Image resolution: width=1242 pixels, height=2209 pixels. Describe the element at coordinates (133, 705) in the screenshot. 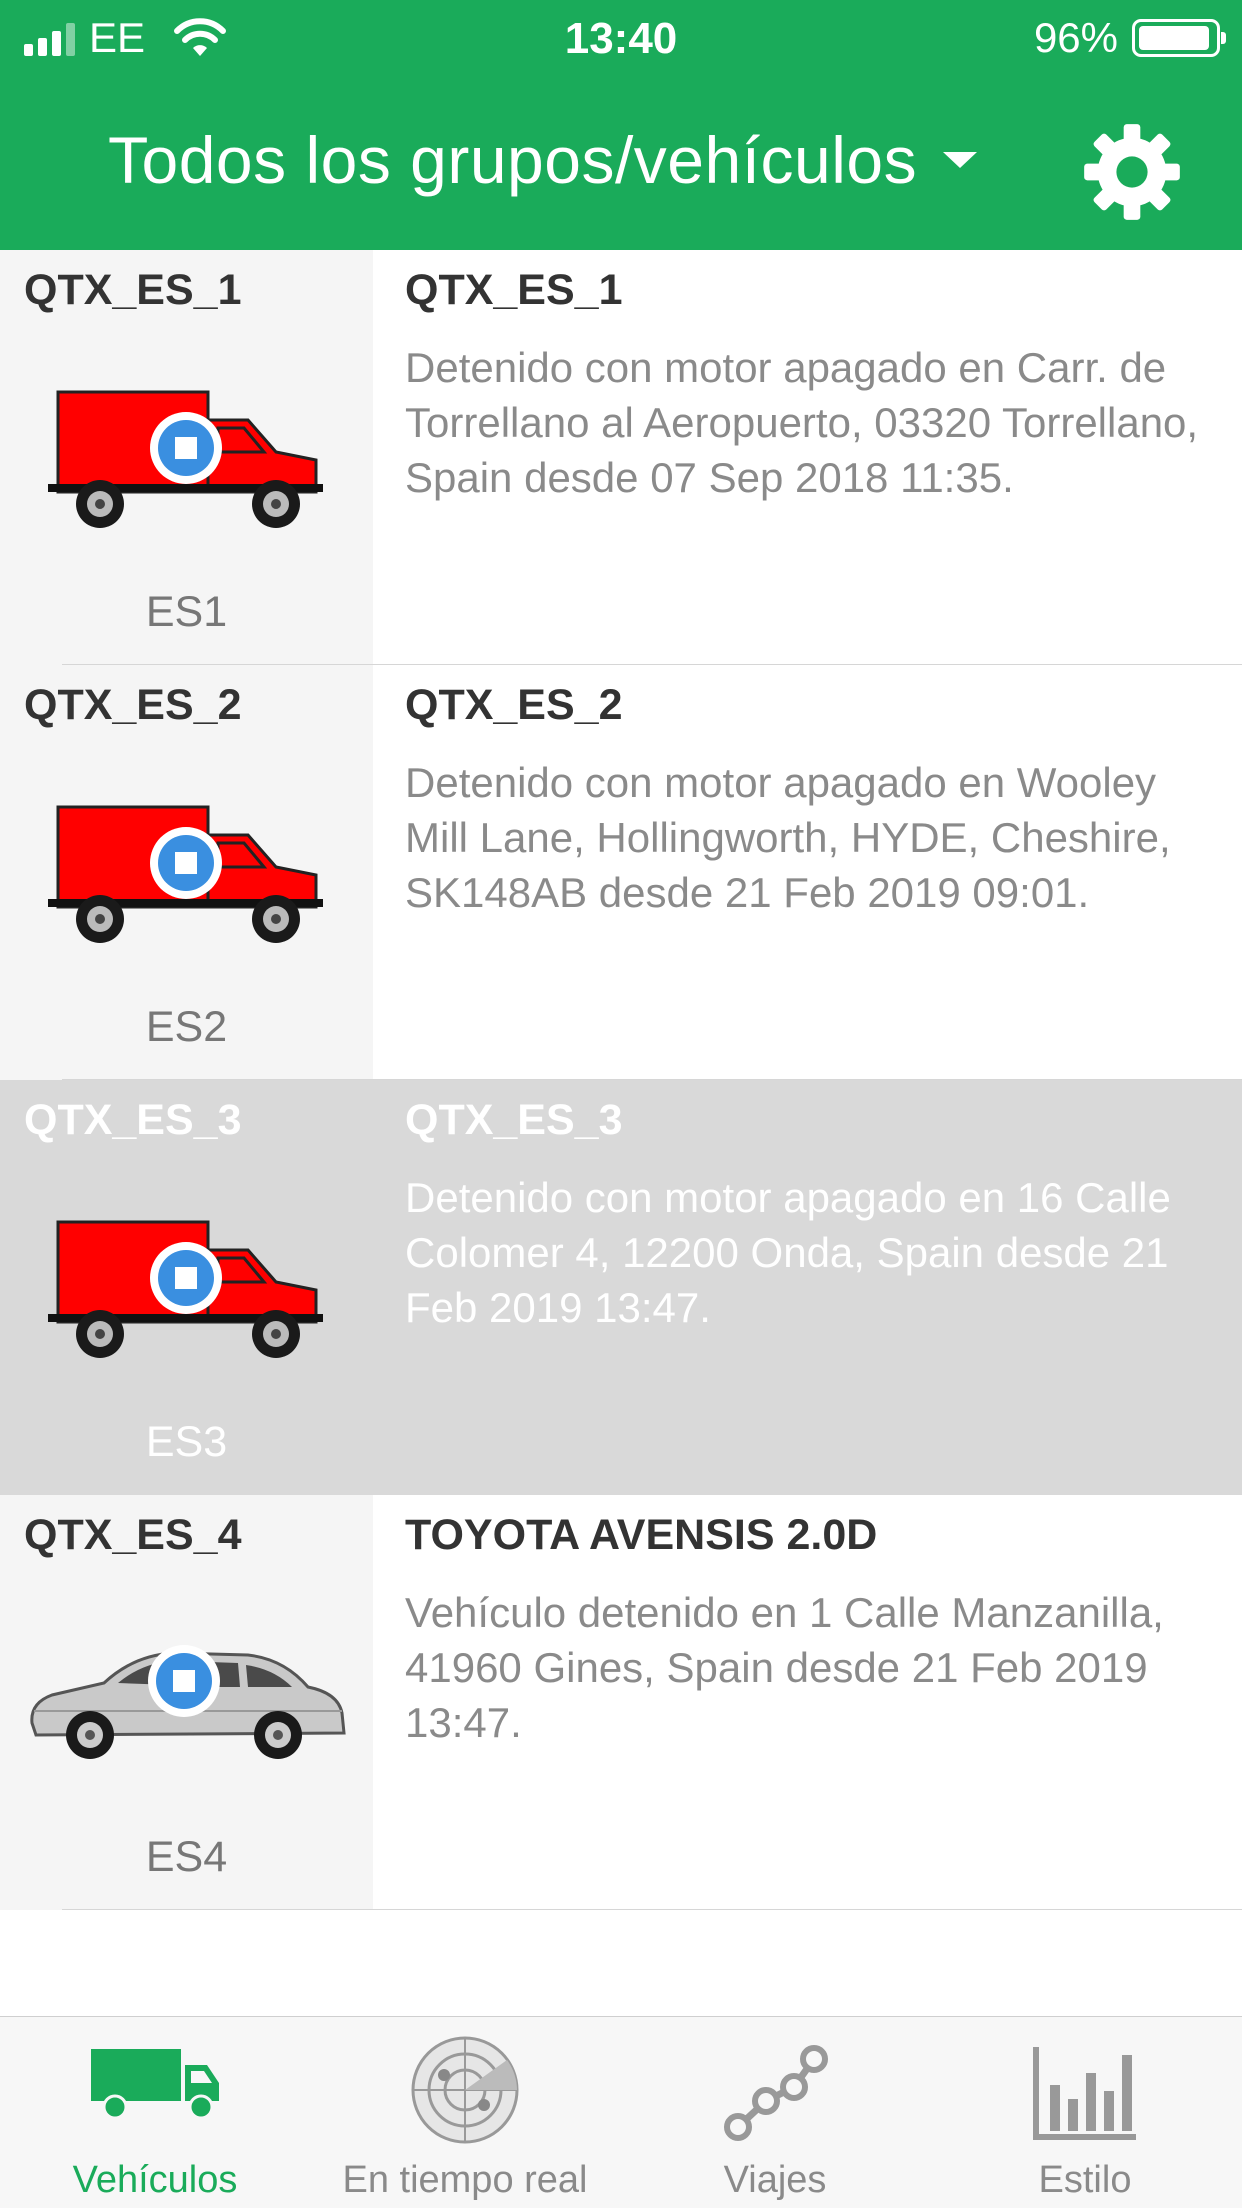

I see `vehicle-id: QTX_ES_2` at that location.